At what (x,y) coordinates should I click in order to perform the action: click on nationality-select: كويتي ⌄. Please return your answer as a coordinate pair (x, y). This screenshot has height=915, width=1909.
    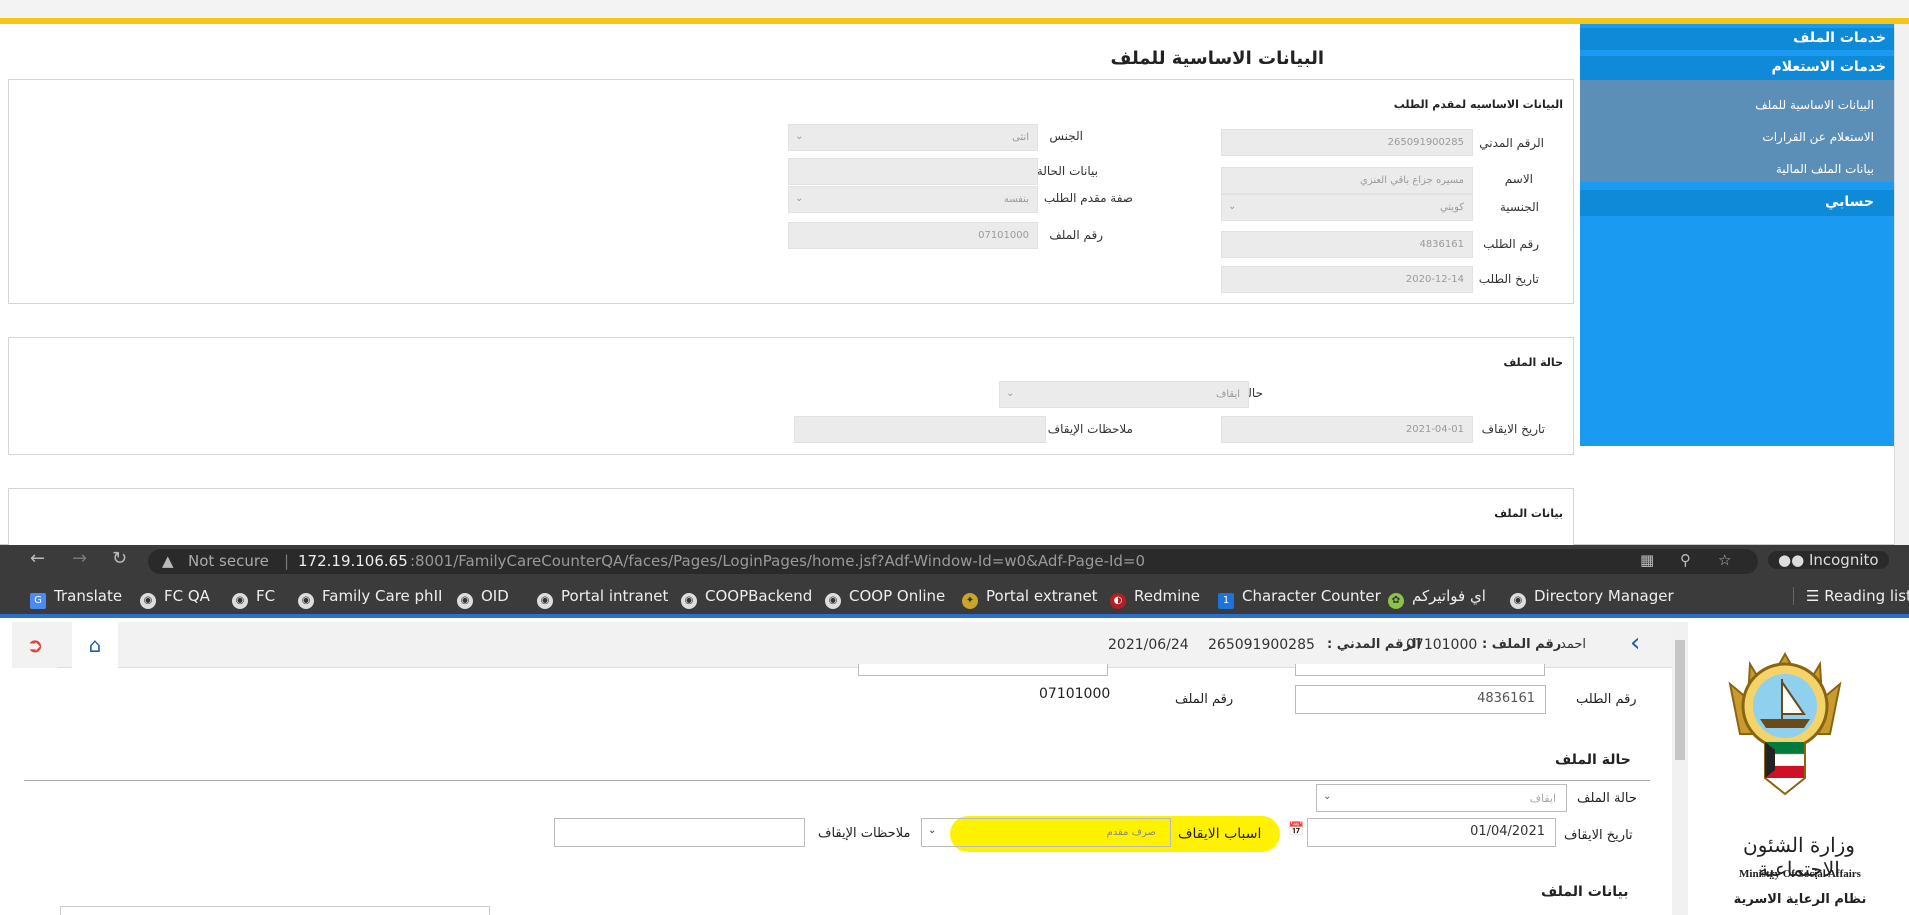
    Looking at the image, I should click on (1347, 207).